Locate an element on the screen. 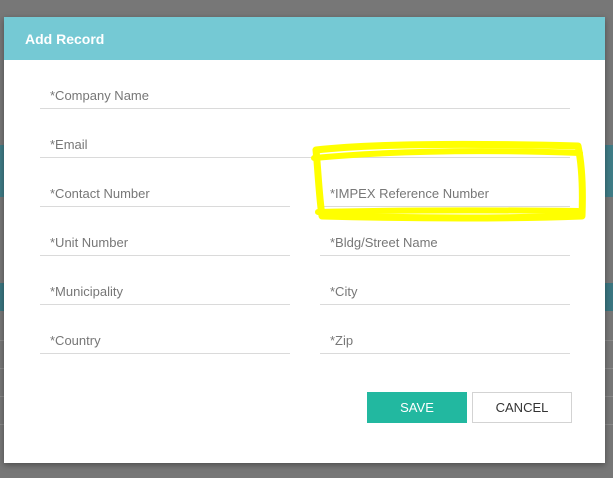 This screenshot has height=478, width=613. municipality-field is located at coordinates (165, 291).